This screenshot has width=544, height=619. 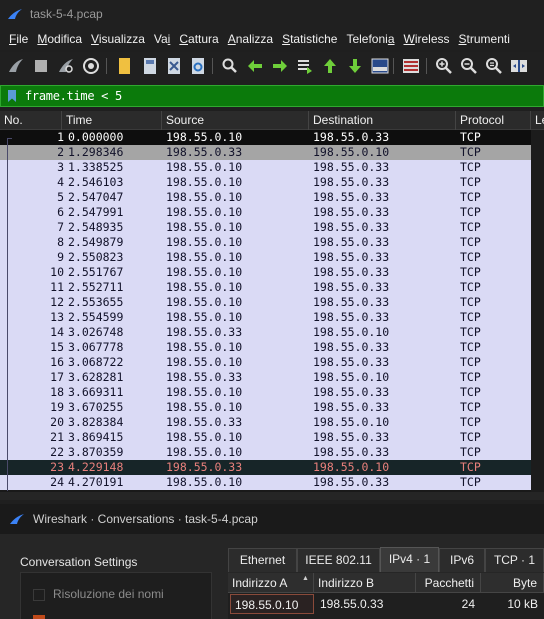 What do you see at coordinates (272, 604) in the screenshot?
I see `conversation-address-a: 198.55.0.10` at bounding box center [272, 604].